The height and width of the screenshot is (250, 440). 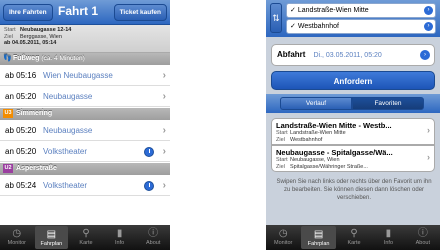 I want to click on list-item: an 05:20 Neubaugasse ›, so click(x=85, y=97).